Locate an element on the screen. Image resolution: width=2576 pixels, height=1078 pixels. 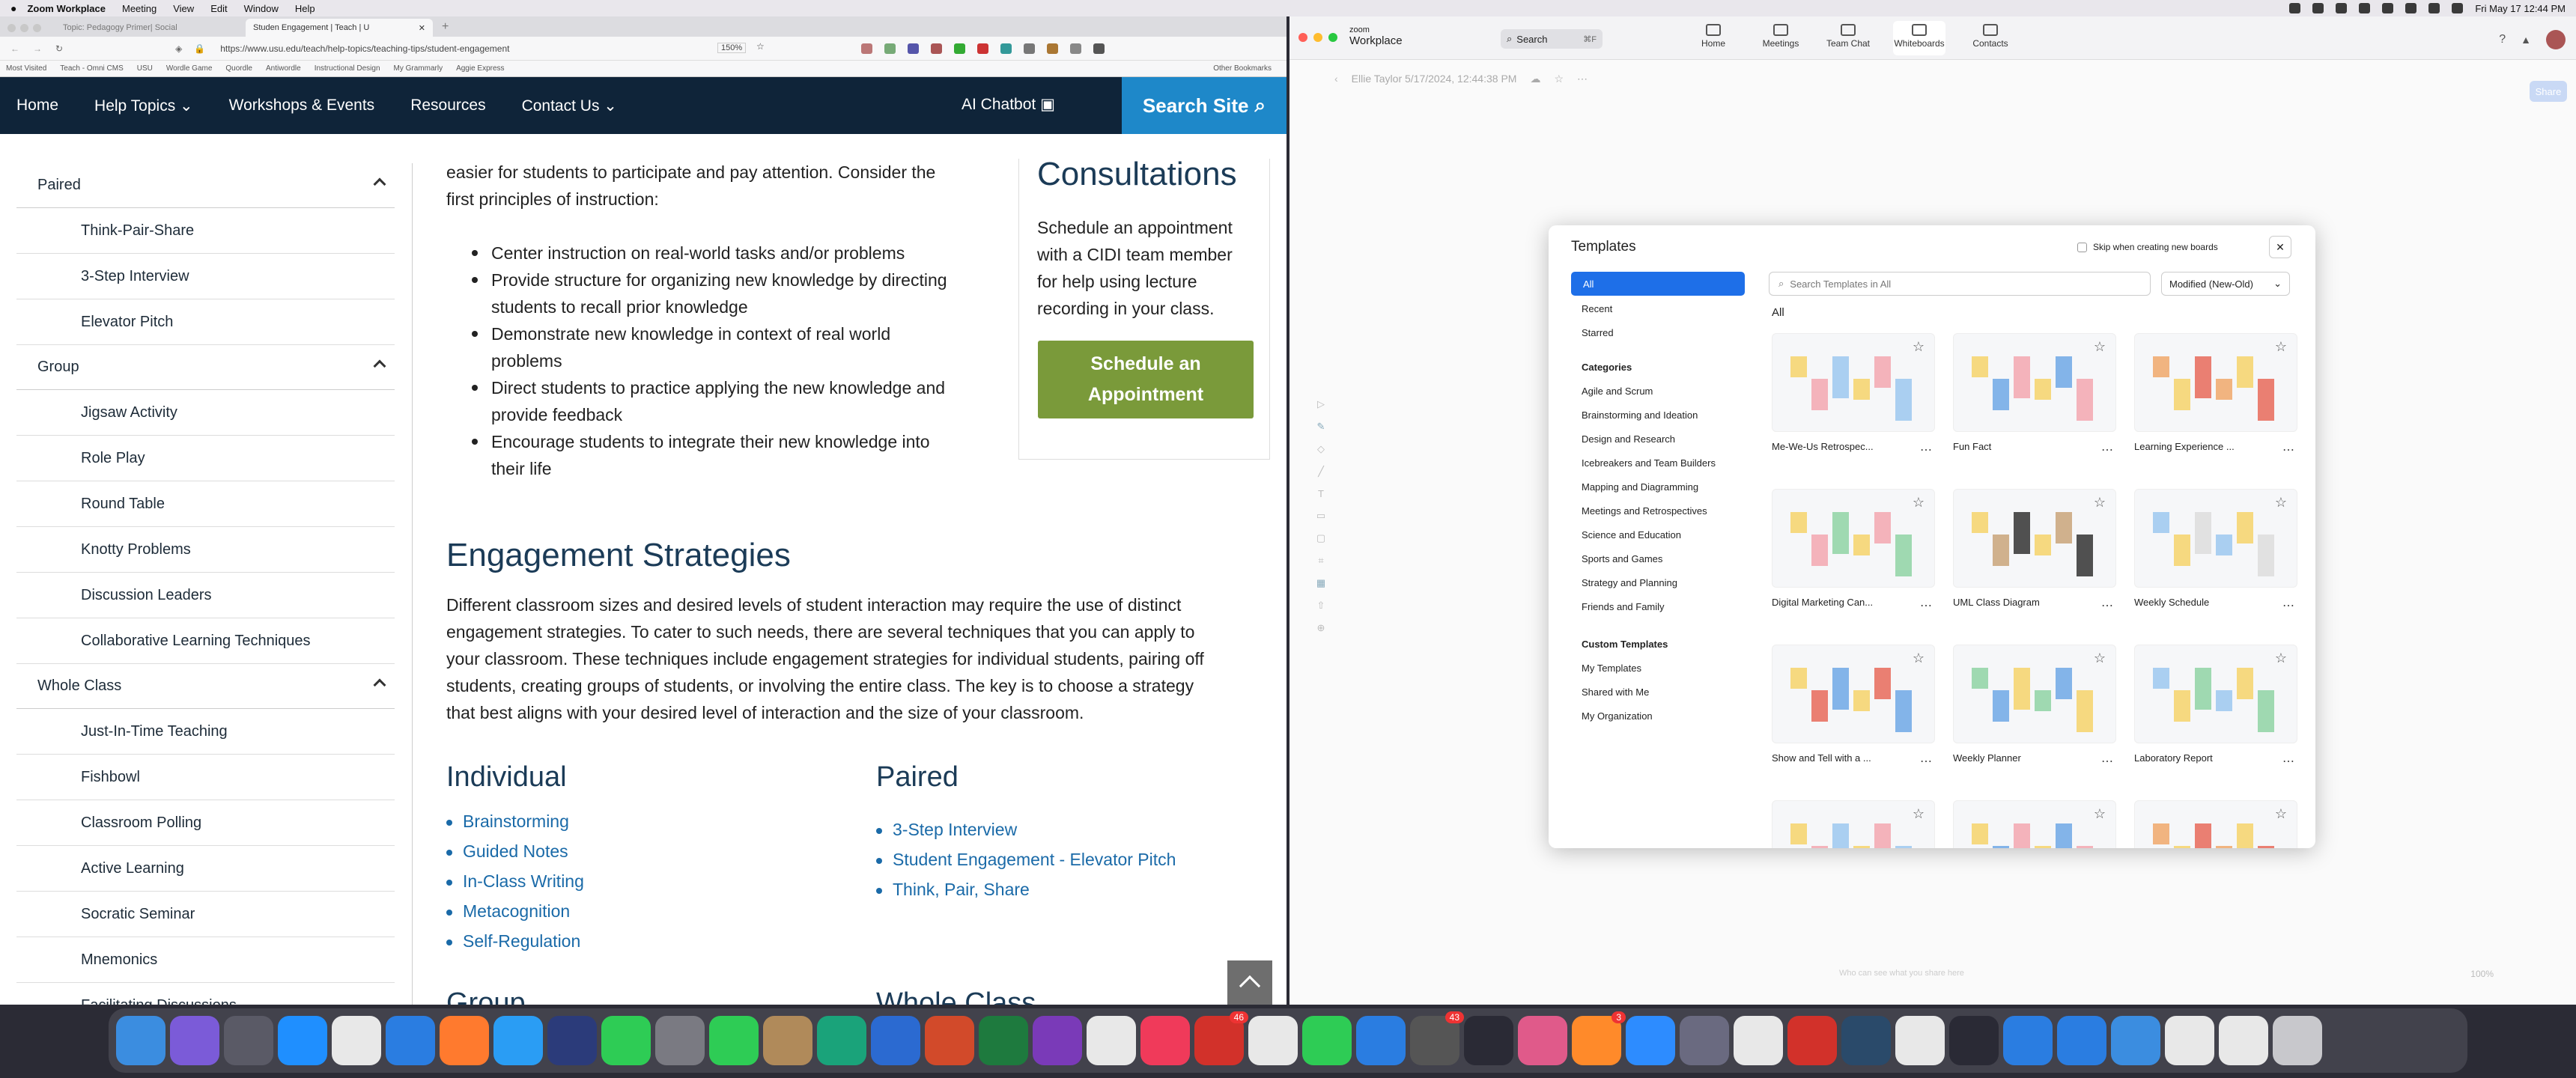
bookmark: My Grammarly is located at coordinates (418, 68).